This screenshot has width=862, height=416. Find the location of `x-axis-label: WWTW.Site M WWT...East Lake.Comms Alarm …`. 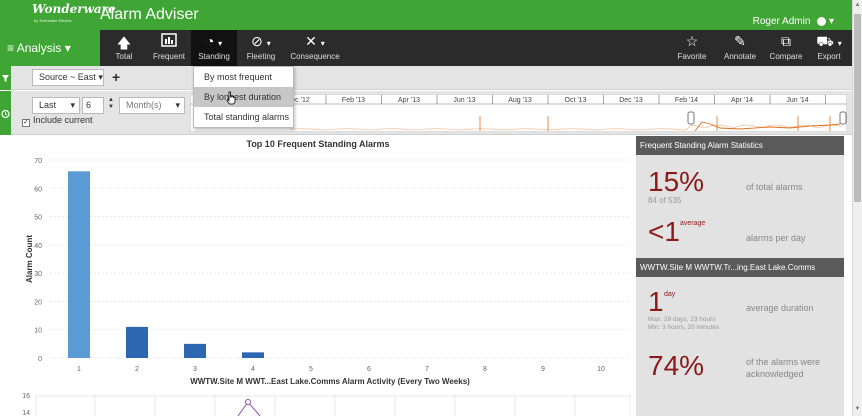

x-axis-label: WWTW.Site M WWT...East Lake.Comms Alarm … is located at coordinates (330, 381).